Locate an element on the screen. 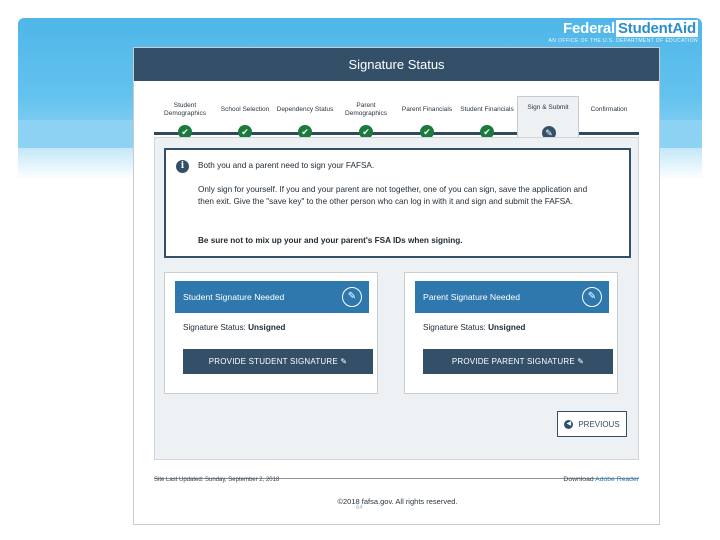  page-header: Signature Status is located at coordinates (396, 64).